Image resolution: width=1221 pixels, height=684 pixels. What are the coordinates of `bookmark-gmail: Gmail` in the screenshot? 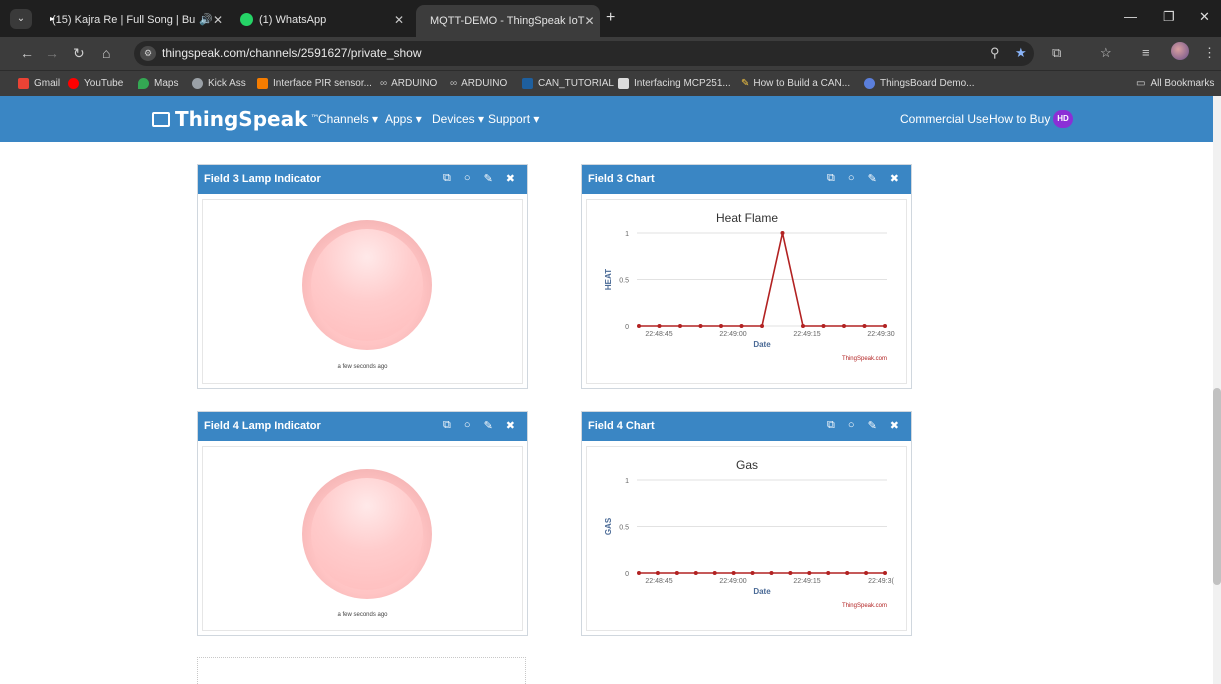 It's located at (39, 83).